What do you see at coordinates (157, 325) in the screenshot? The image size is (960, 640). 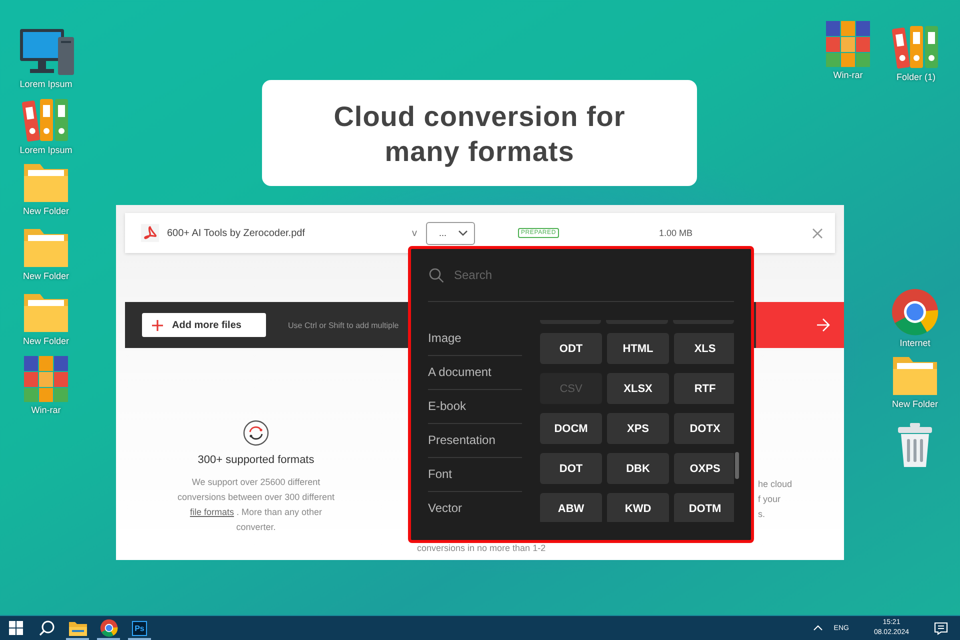 I see `plus-icon` at bounding box center [157, 325].